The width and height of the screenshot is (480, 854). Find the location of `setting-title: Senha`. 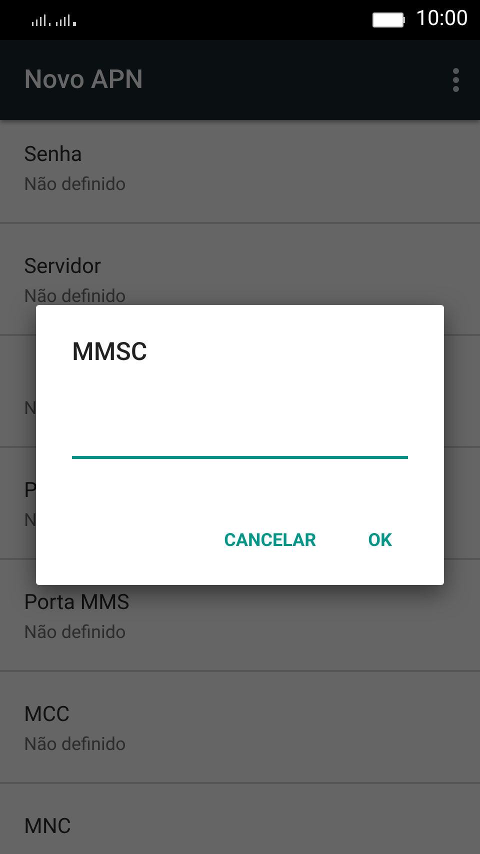

setting-title: Senha is located at coordinates (53, 155).